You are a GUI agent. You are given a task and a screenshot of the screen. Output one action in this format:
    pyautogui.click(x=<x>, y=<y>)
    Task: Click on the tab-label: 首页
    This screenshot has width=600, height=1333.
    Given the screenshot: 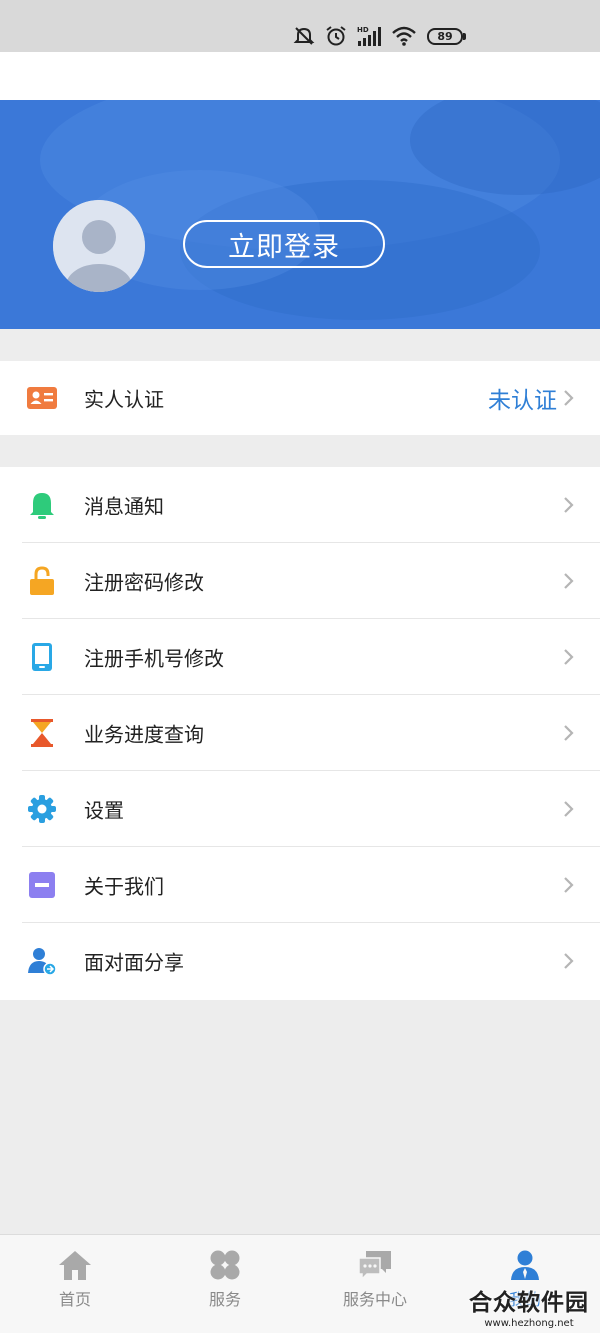 What is the action you would take?
    pyautogui.click(x=74, y=1299)
    